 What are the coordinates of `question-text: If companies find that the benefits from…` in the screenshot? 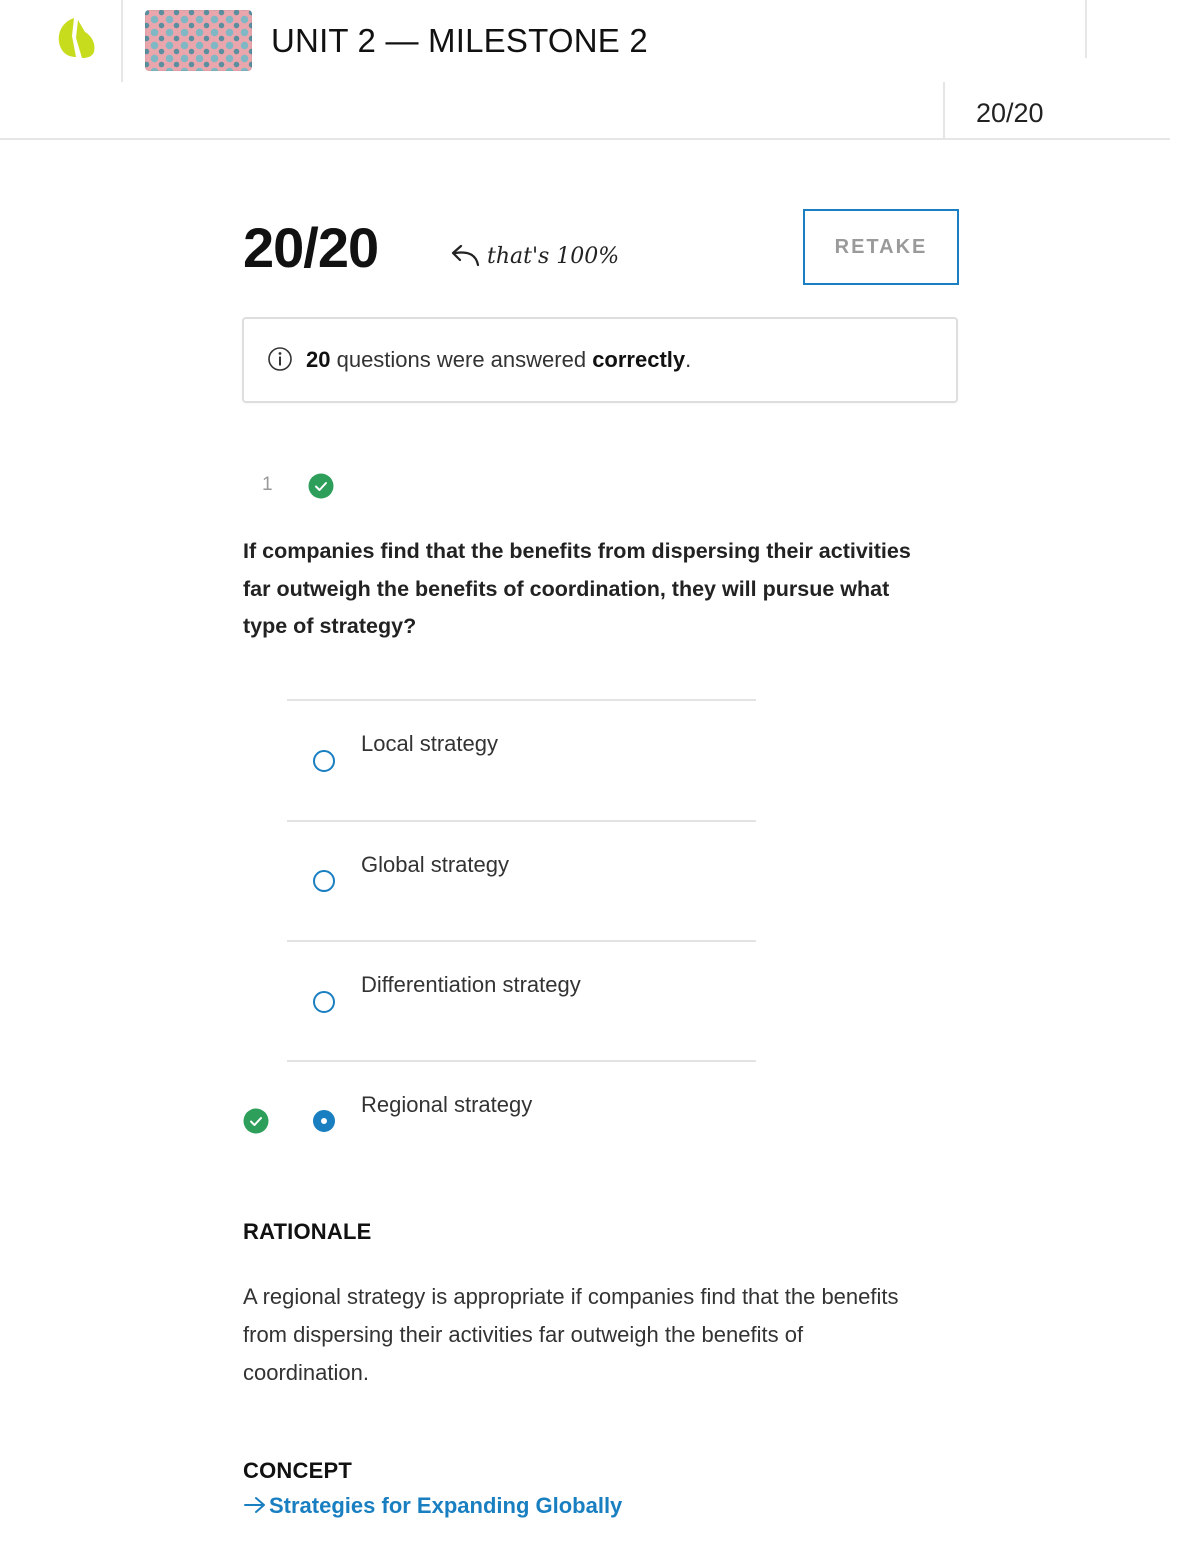 It's located at (577, 588).